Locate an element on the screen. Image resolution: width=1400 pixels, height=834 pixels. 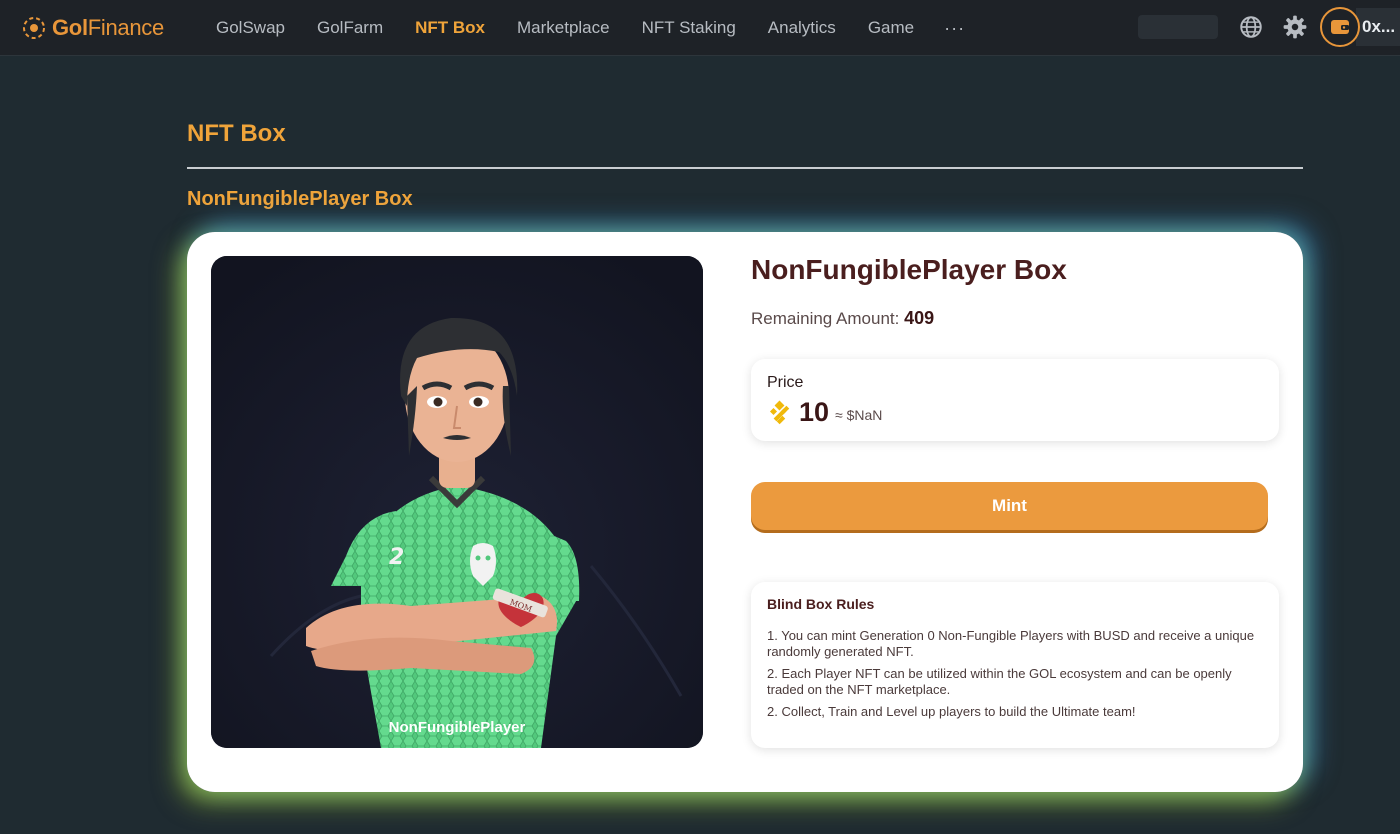
nav-item-golfarm: GolFarm is located at coordinates (350, 28).